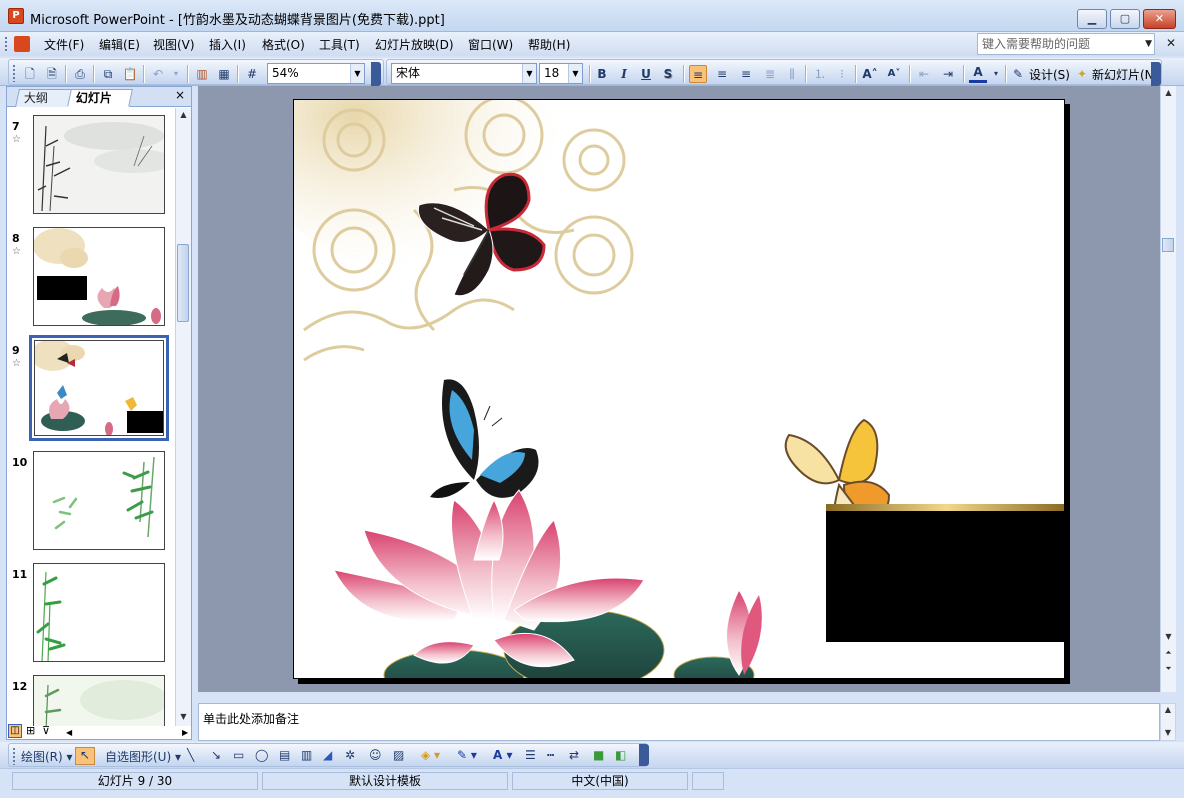  I want to click on chart-icon: ▥, so click(202, 74).